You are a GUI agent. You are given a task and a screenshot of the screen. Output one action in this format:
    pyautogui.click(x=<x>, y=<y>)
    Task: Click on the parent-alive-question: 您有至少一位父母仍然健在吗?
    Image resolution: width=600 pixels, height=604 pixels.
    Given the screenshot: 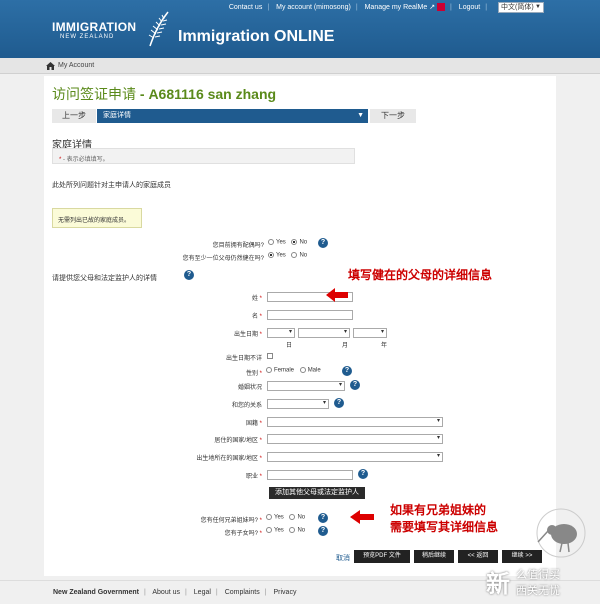 What is the action you would take?
    pyautogui.click(x=223, y=259)
    